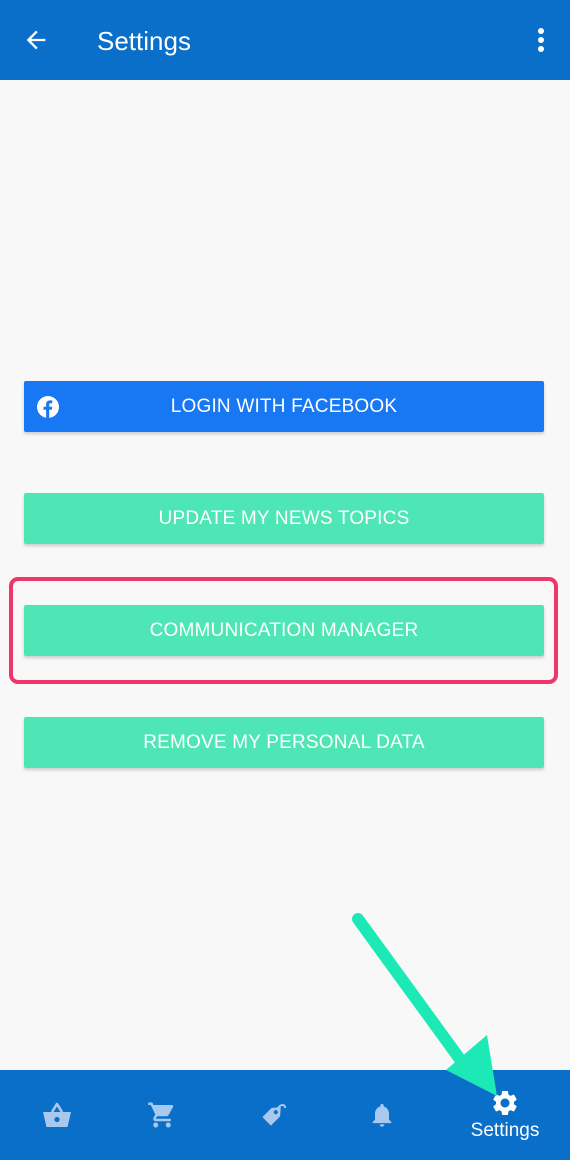 The width and height of the screenshot is (570, 1160). I want to click on login-facebook-button: LOGIN WITH FACEBOOK, so click(284, 406).